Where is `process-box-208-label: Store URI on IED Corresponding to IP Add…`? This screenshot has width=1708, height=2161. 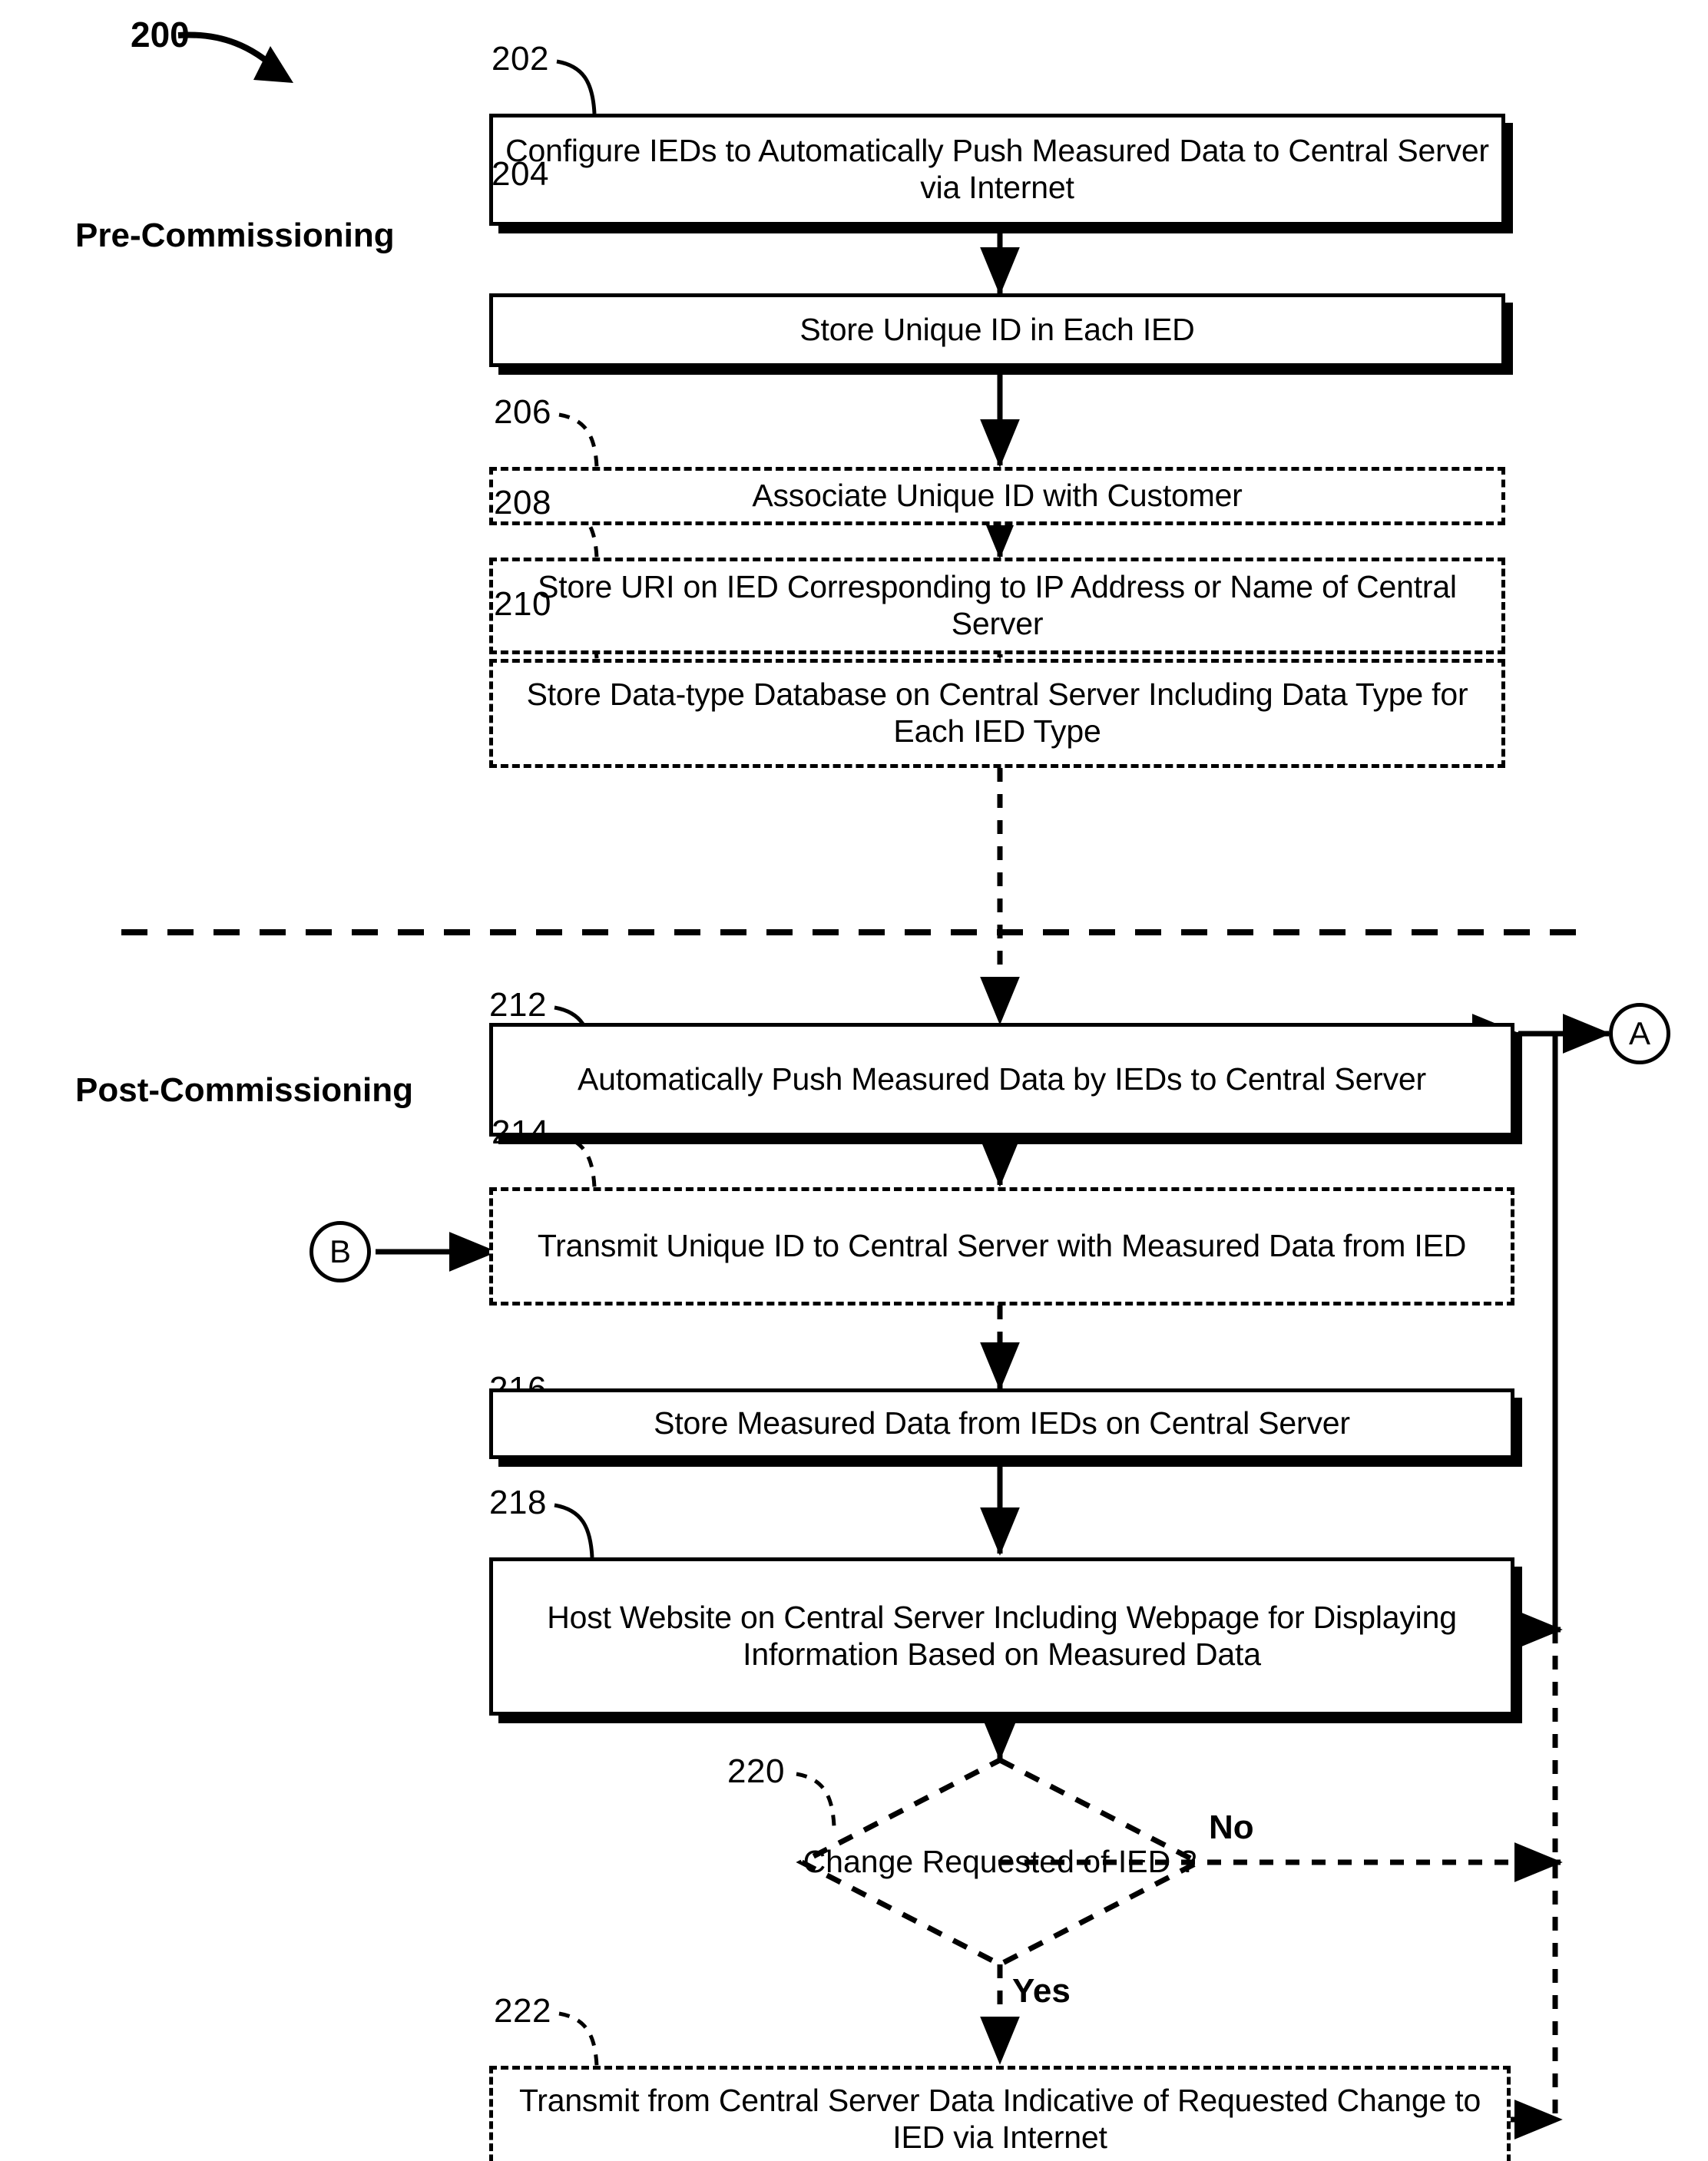
process-box-208-label: Store URI on IED Corresponding to IP Add… is located at coordinates (997, 605).